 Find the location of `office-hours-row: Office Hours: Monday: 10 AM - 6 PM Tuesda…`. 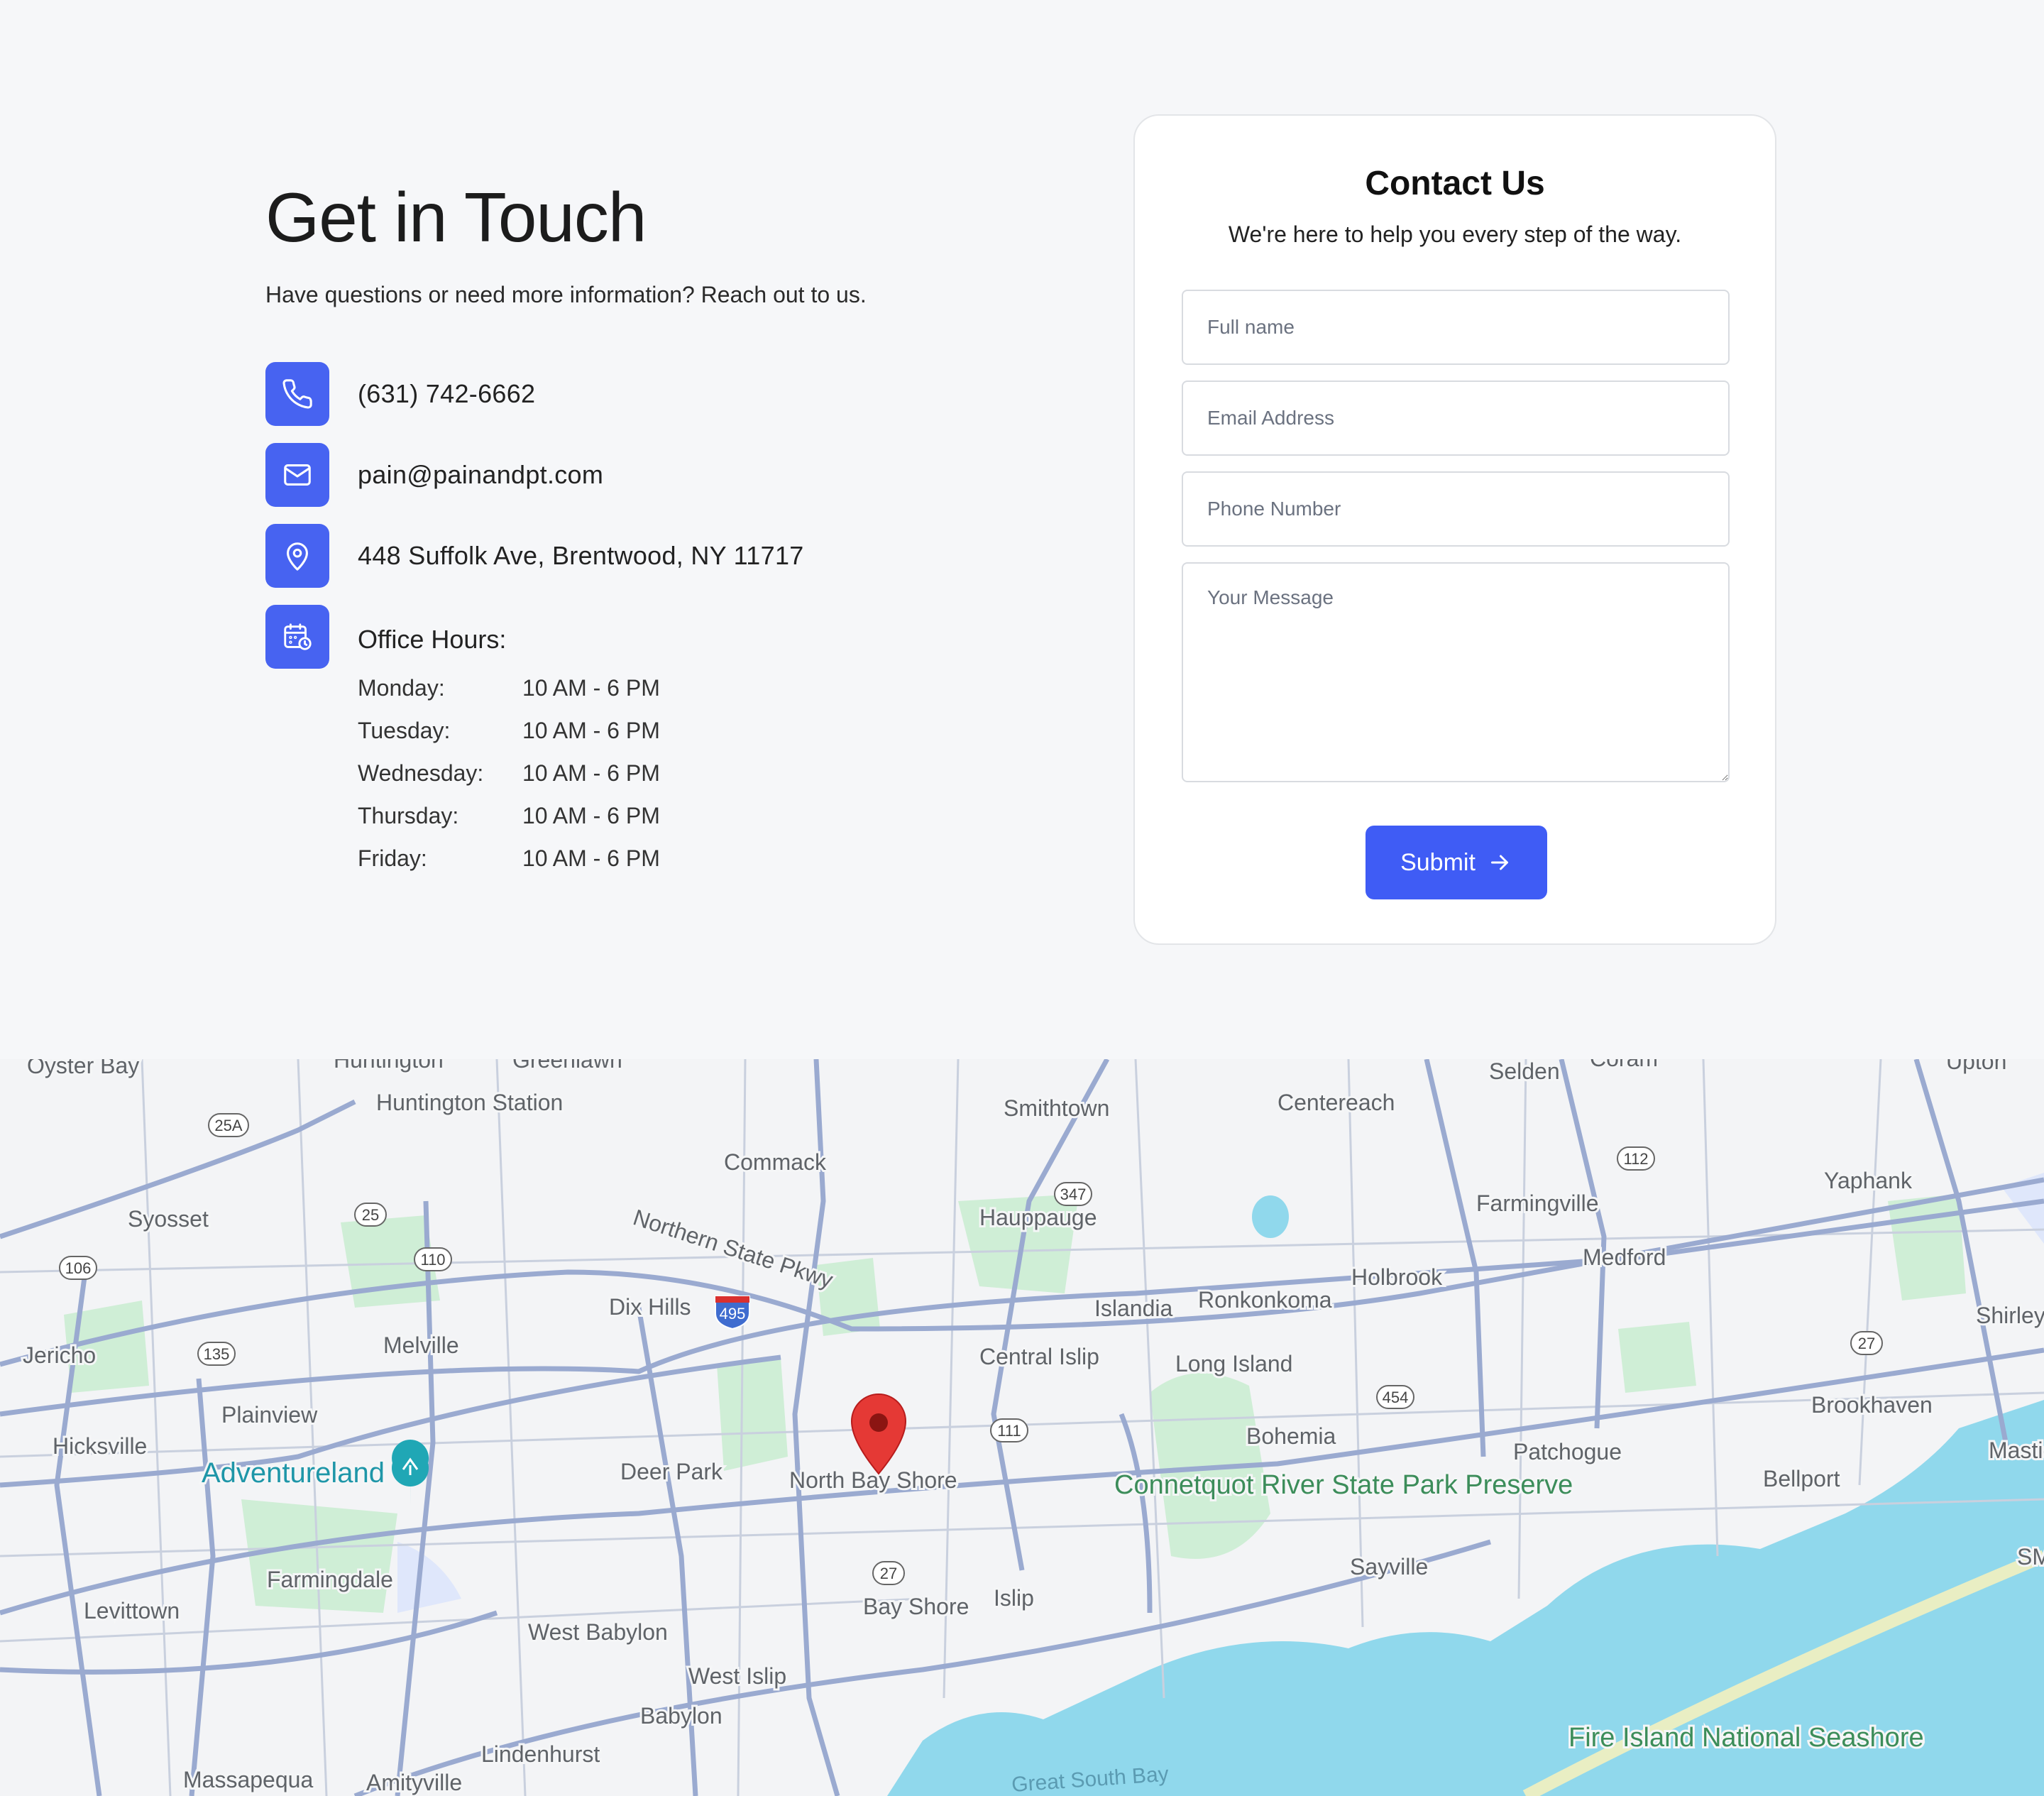

office-hours-row: Office Hours: Monday: 10 AM - 6 PM Tuesda… is located at coordinates (655, 742).